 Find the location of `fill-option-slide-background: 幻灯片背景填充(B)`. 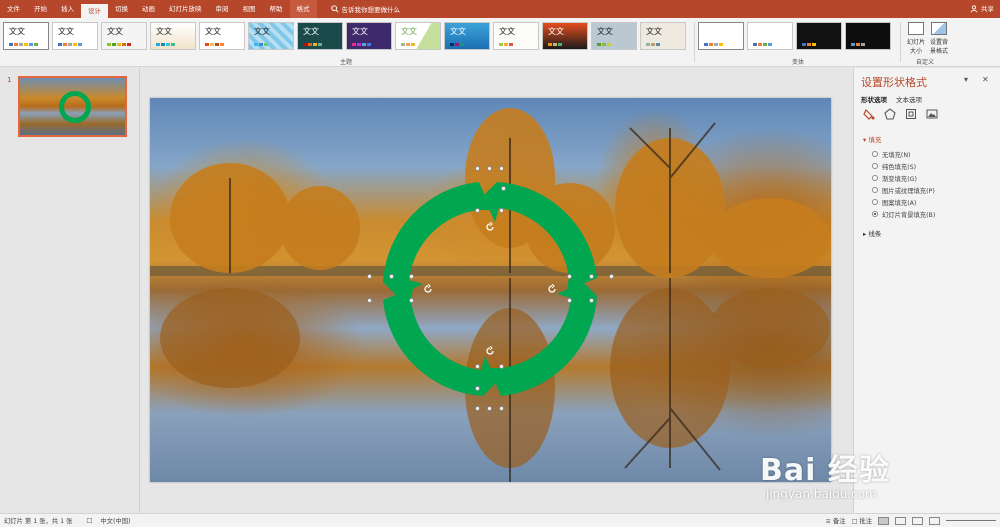

fill-option-slide-background: 幻灯片背景填充(B) is located at coordinates (903, 214).